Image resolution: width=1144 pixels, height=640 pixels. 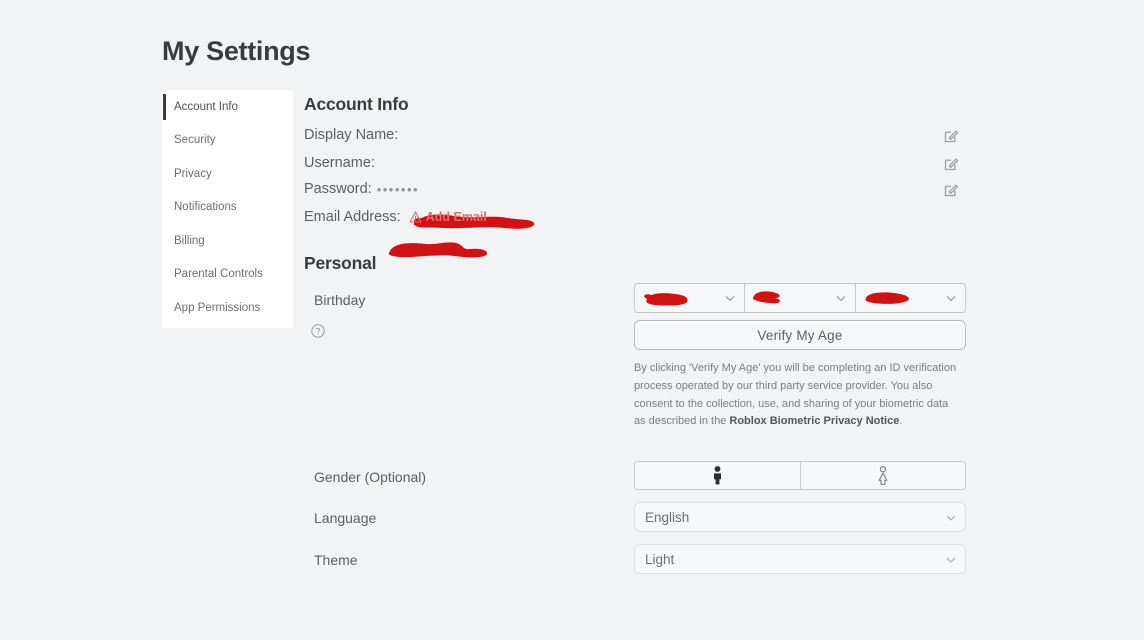 I want to click on sidebar-item-parental-controls: Parental Controls, so click(x=227, y=275).